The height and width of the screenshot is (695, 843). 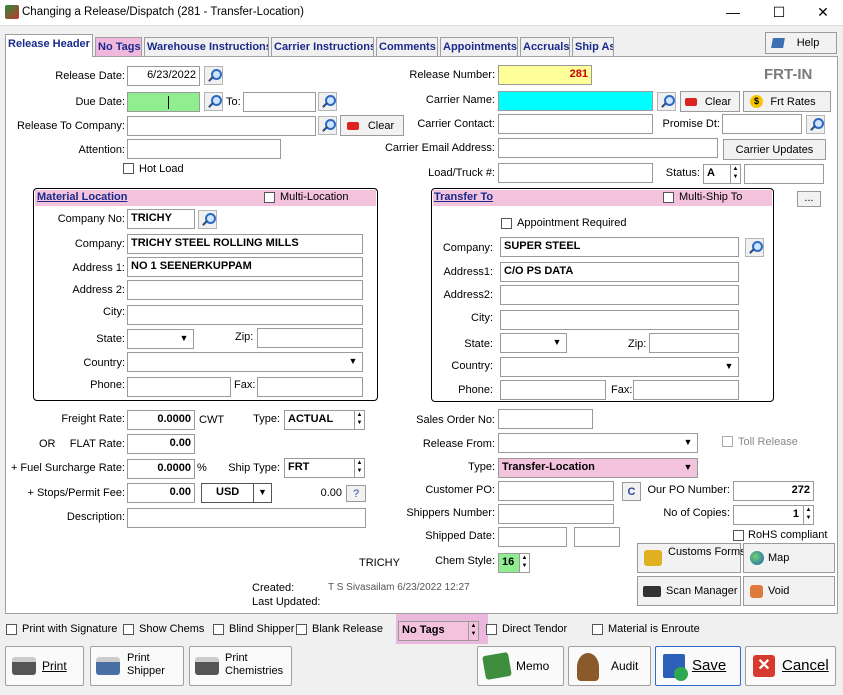 What do you see at coordinates (727, 441) in the screenshot?
I see `toll-release-checkbox` at bounding box center [727, 441].